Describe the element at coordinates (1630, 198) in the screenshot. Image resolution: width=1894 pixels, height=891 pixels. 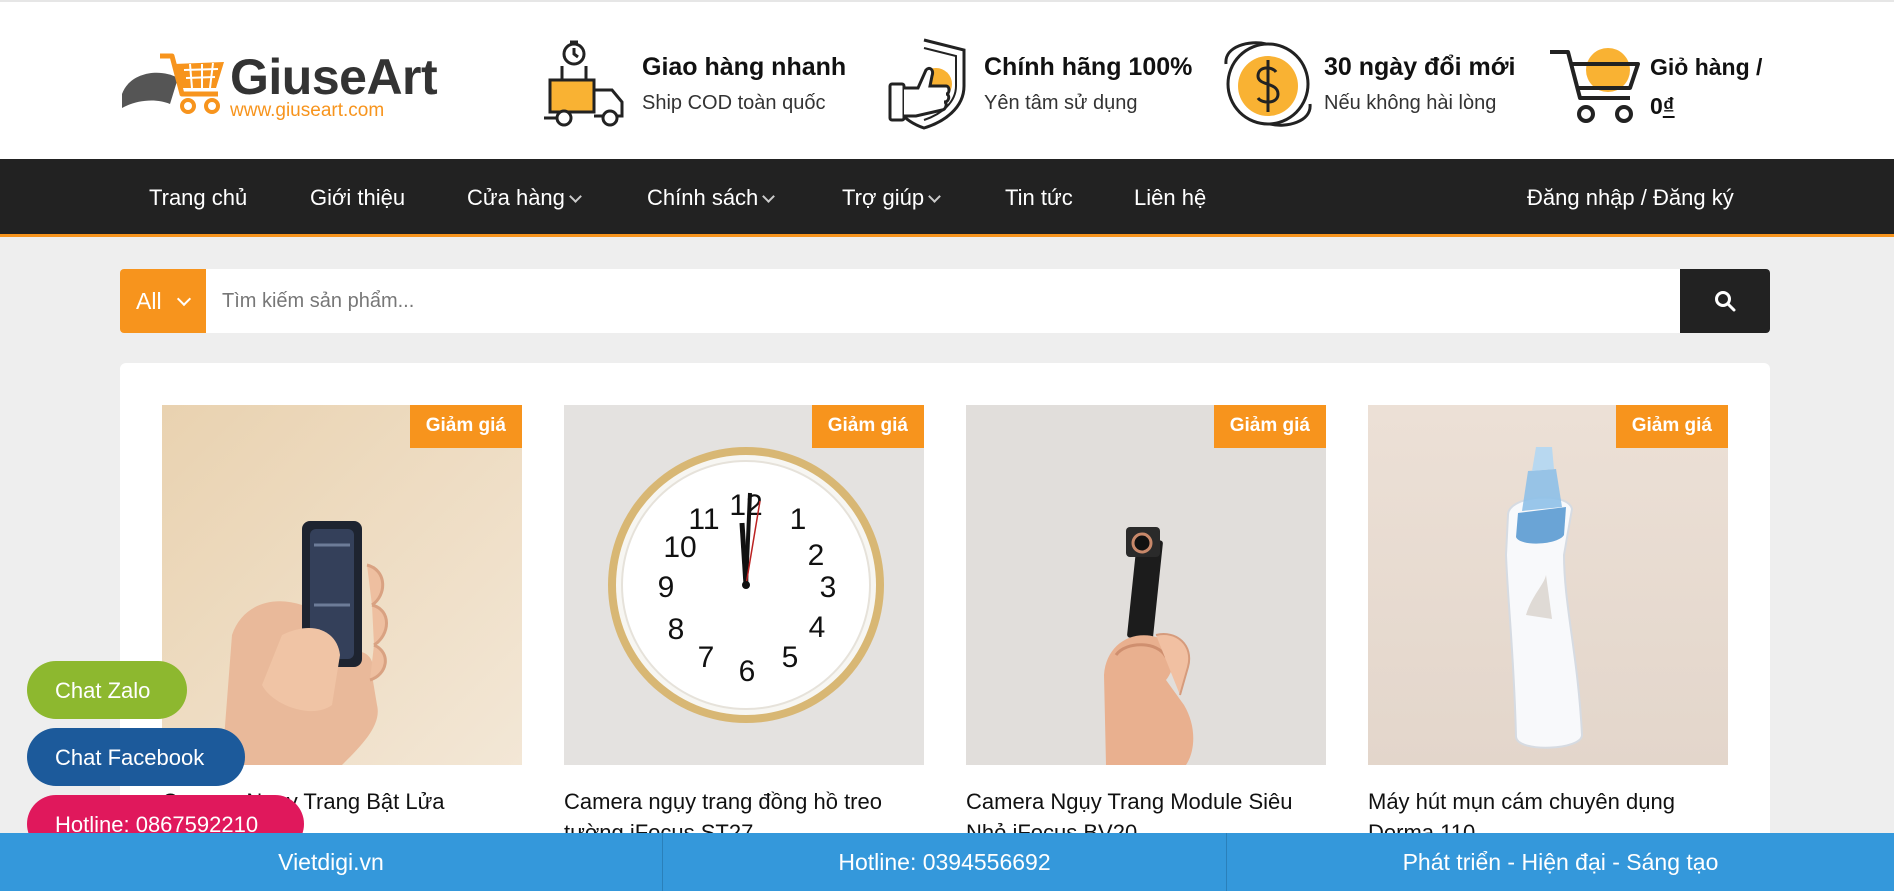
I see `login-register-link: Đăng nhập / Đăng ký` at that location.